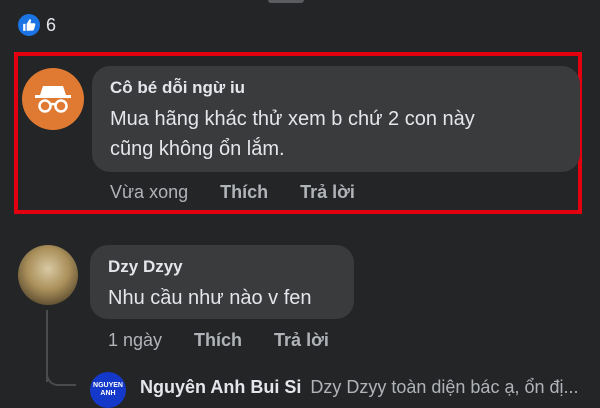 The height and width of the screenshot is (408, 600). I want to click on top-edge-bar, so click(286, 1).